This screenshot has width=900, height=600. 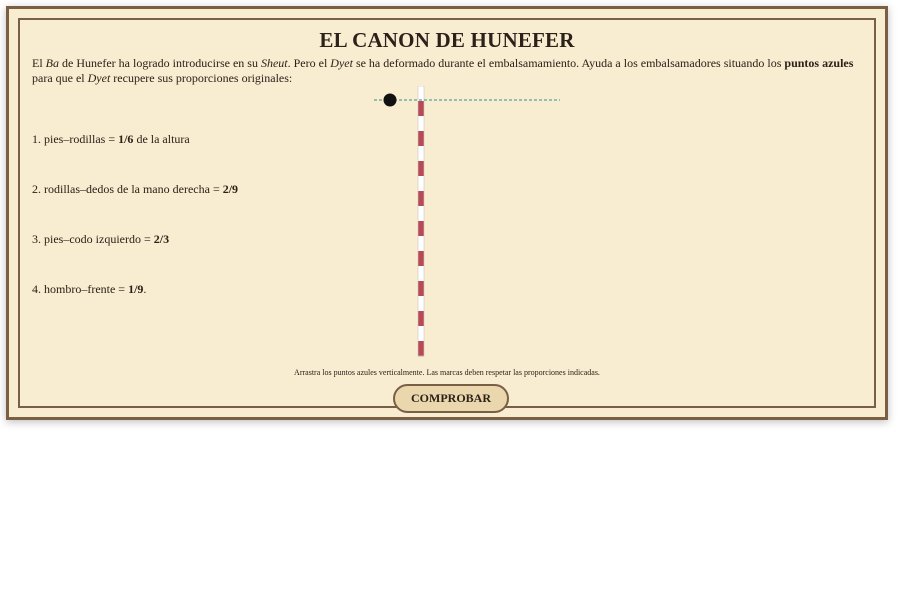 What do you see at coordinates (274, 63) in the screenshot?
I see `intro-term-sheut: Sheut` at bounding box center [274, 63].